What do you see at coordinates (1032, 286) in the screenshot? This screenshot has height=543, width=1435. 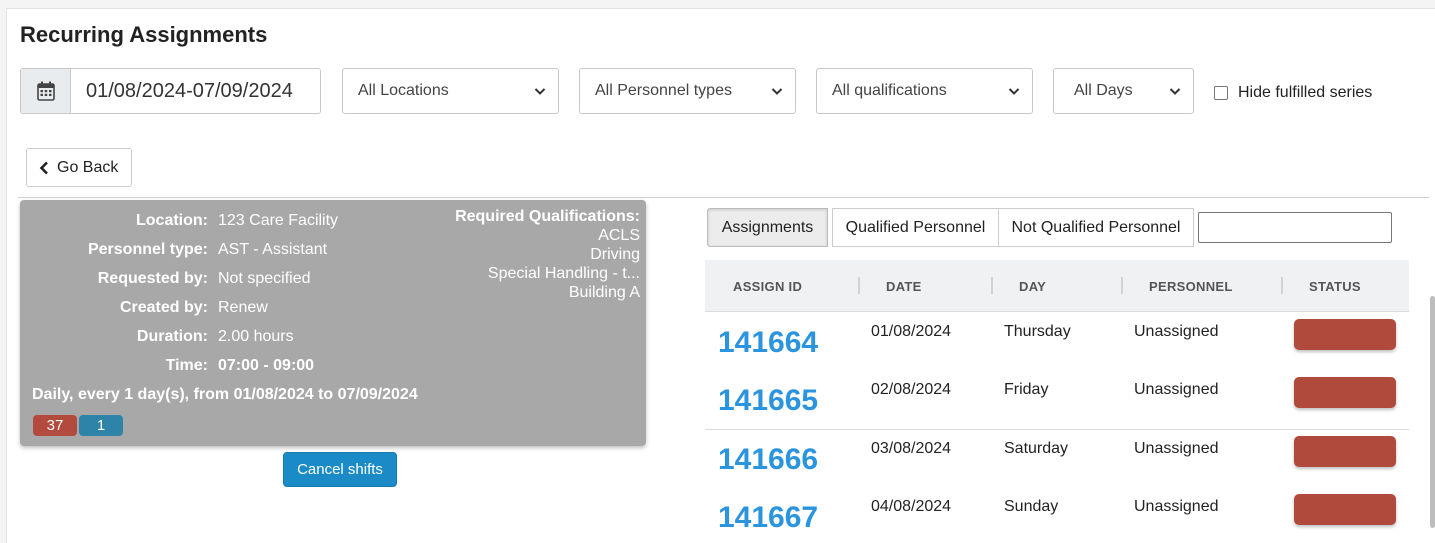 I see `column-header-day: DAY` at bounding box center [1032, 286].